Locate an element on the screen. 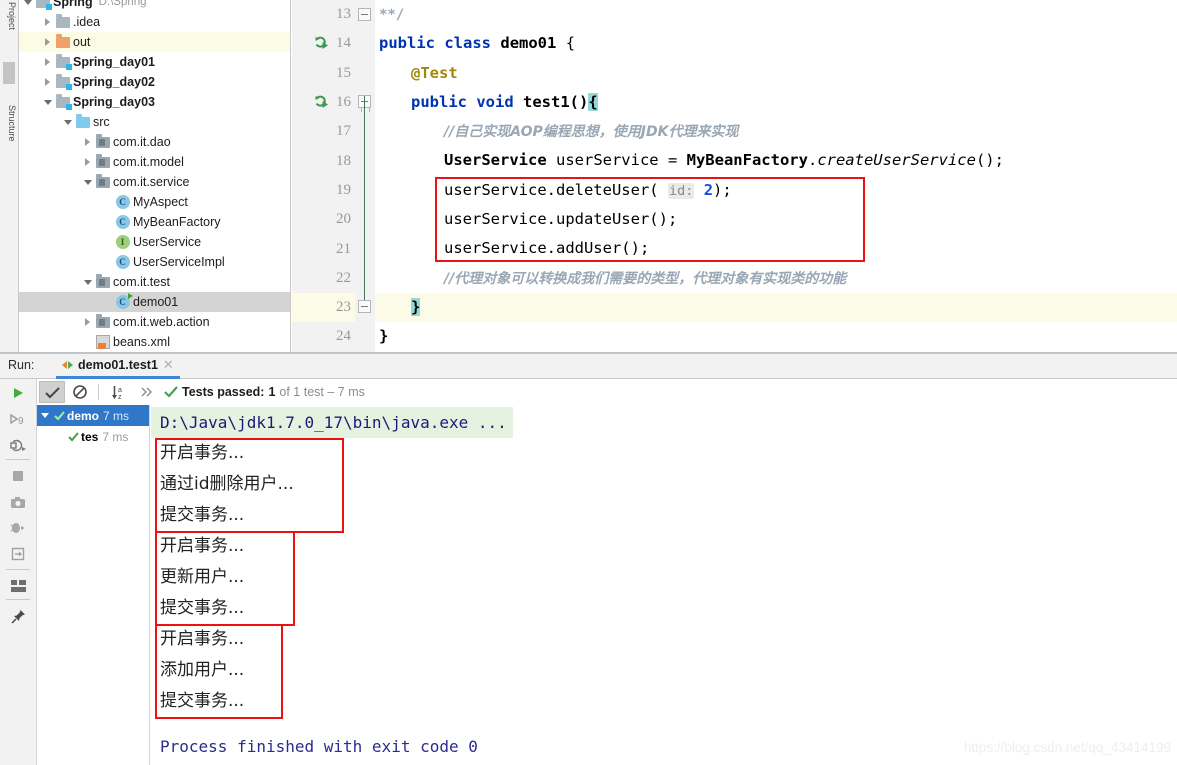 The image size is (1177, 765). checkmark-filter-icon is located at coordinates (52, 392).